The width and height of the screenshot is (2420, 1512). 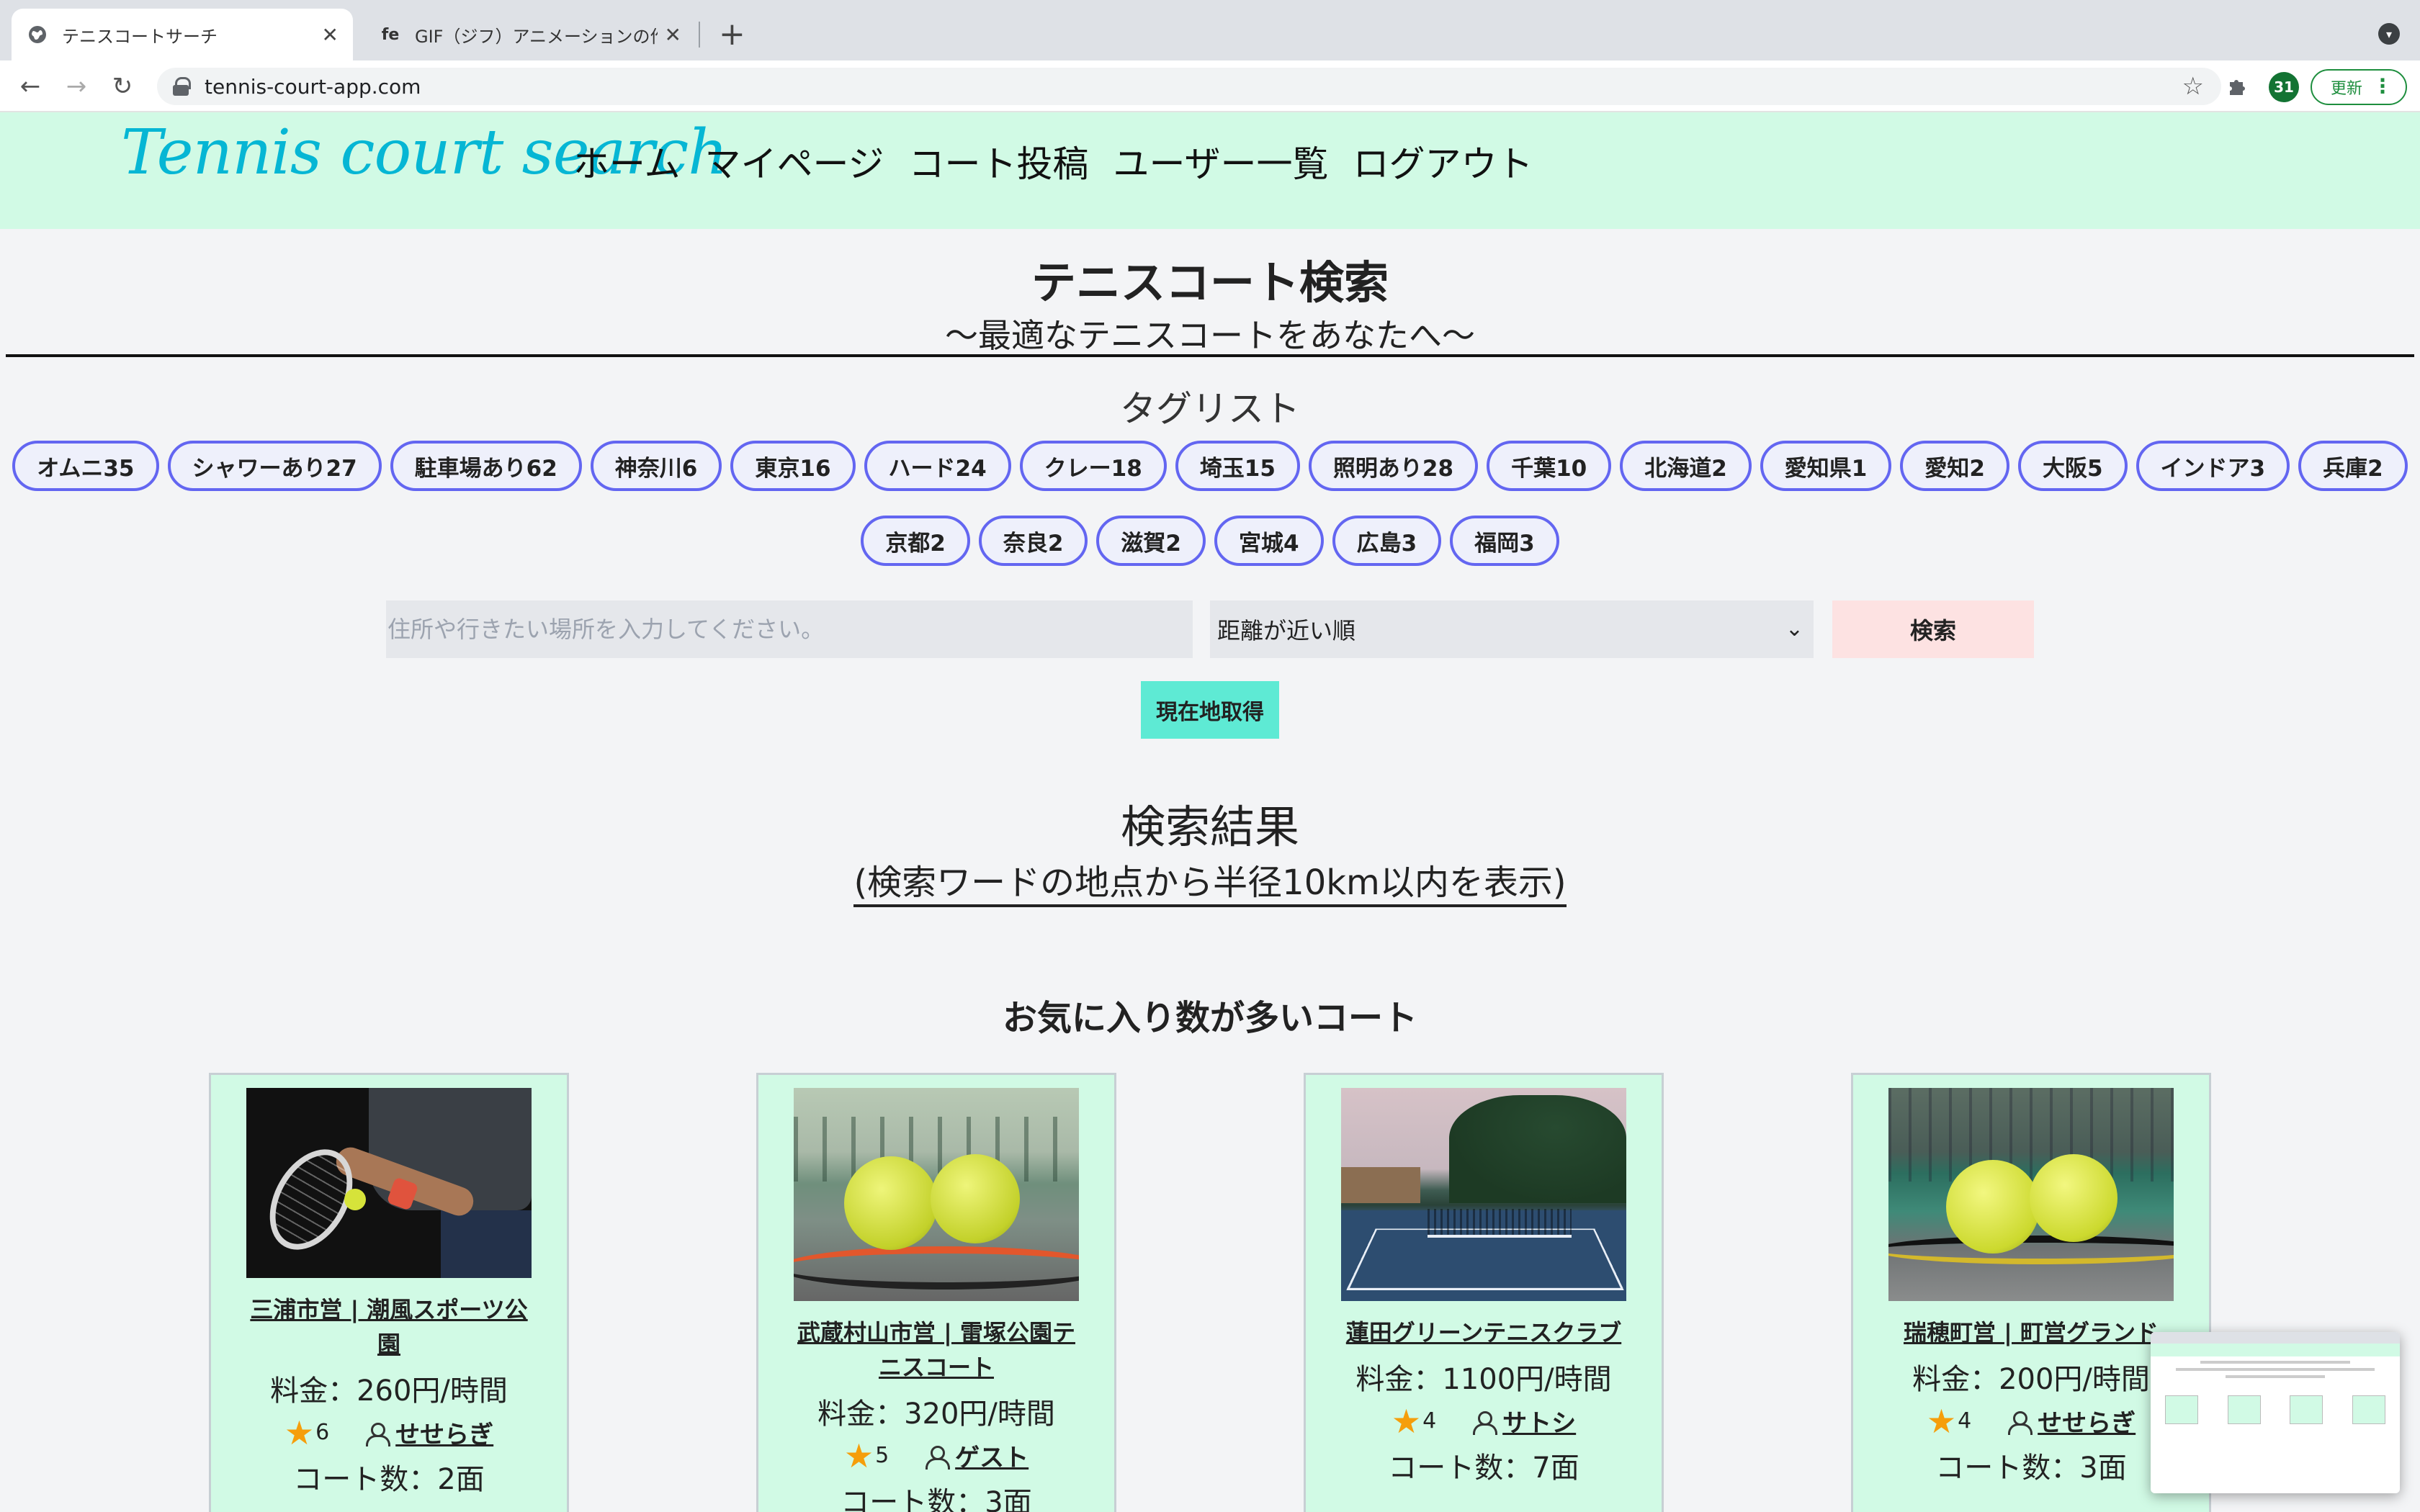 What do you see at coordinates (936, 1350) in the screenshot?
I see `court-name-link: 武蔵村山市営 | 雷塚公園テニスコート` at bounding box center [936, 1350].